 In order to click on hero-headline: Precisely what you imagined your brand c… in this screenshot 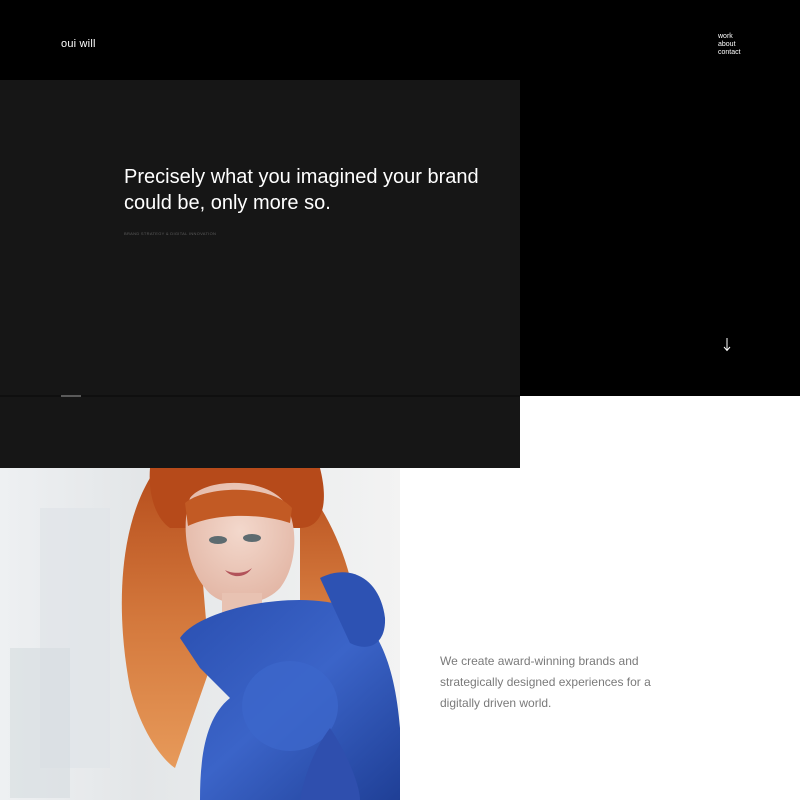, I will do `click(301, 190)`.